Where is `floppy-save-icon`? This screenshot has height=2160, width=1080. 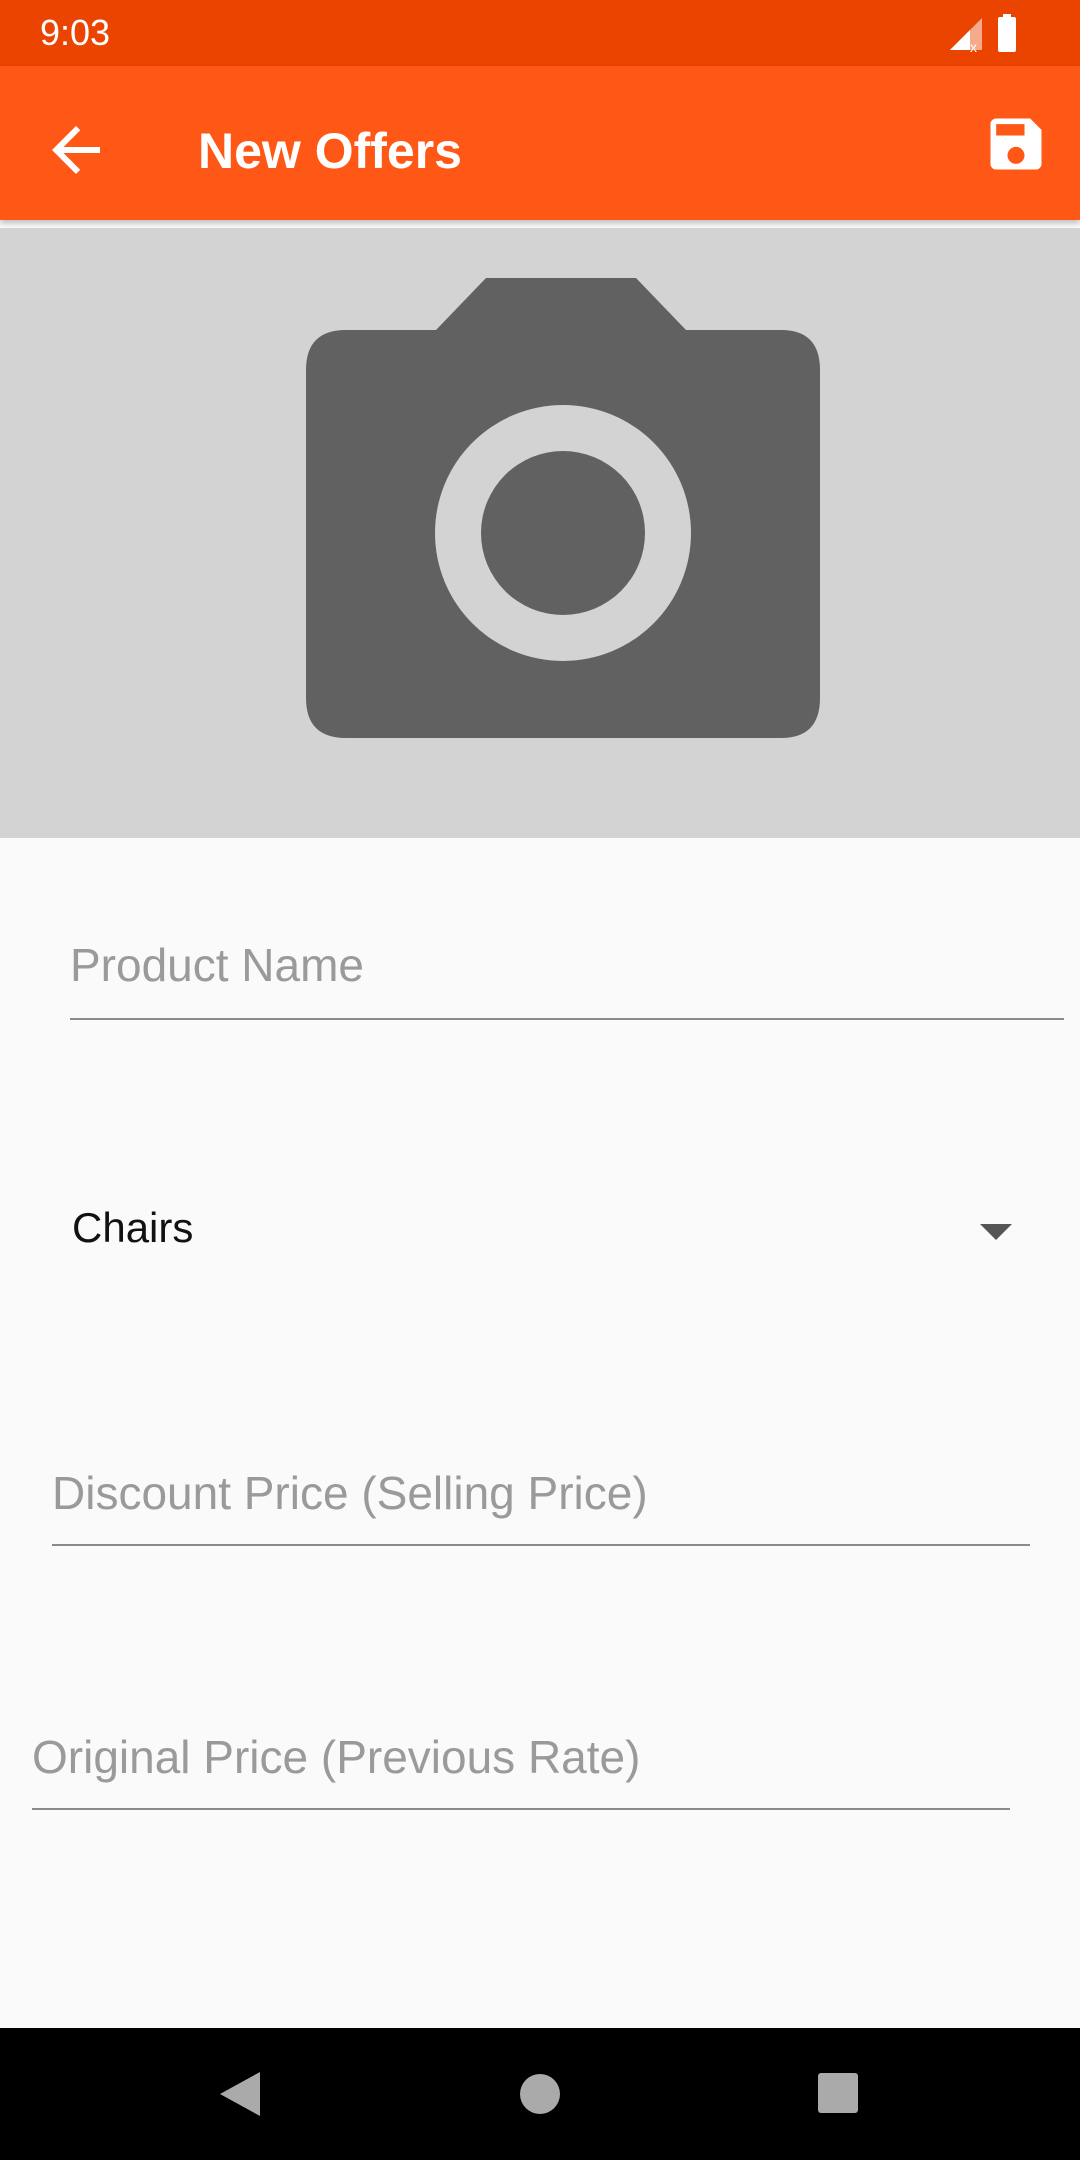
floppy-save-icon is located at coordinates (1016, 144).